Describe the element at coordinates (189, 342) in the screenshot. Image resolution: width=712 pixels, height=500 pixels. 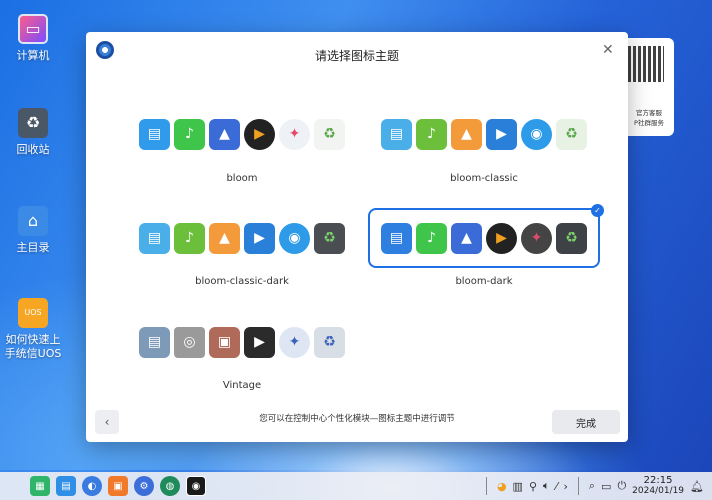
I see `disk-icon: ◎` at that location.